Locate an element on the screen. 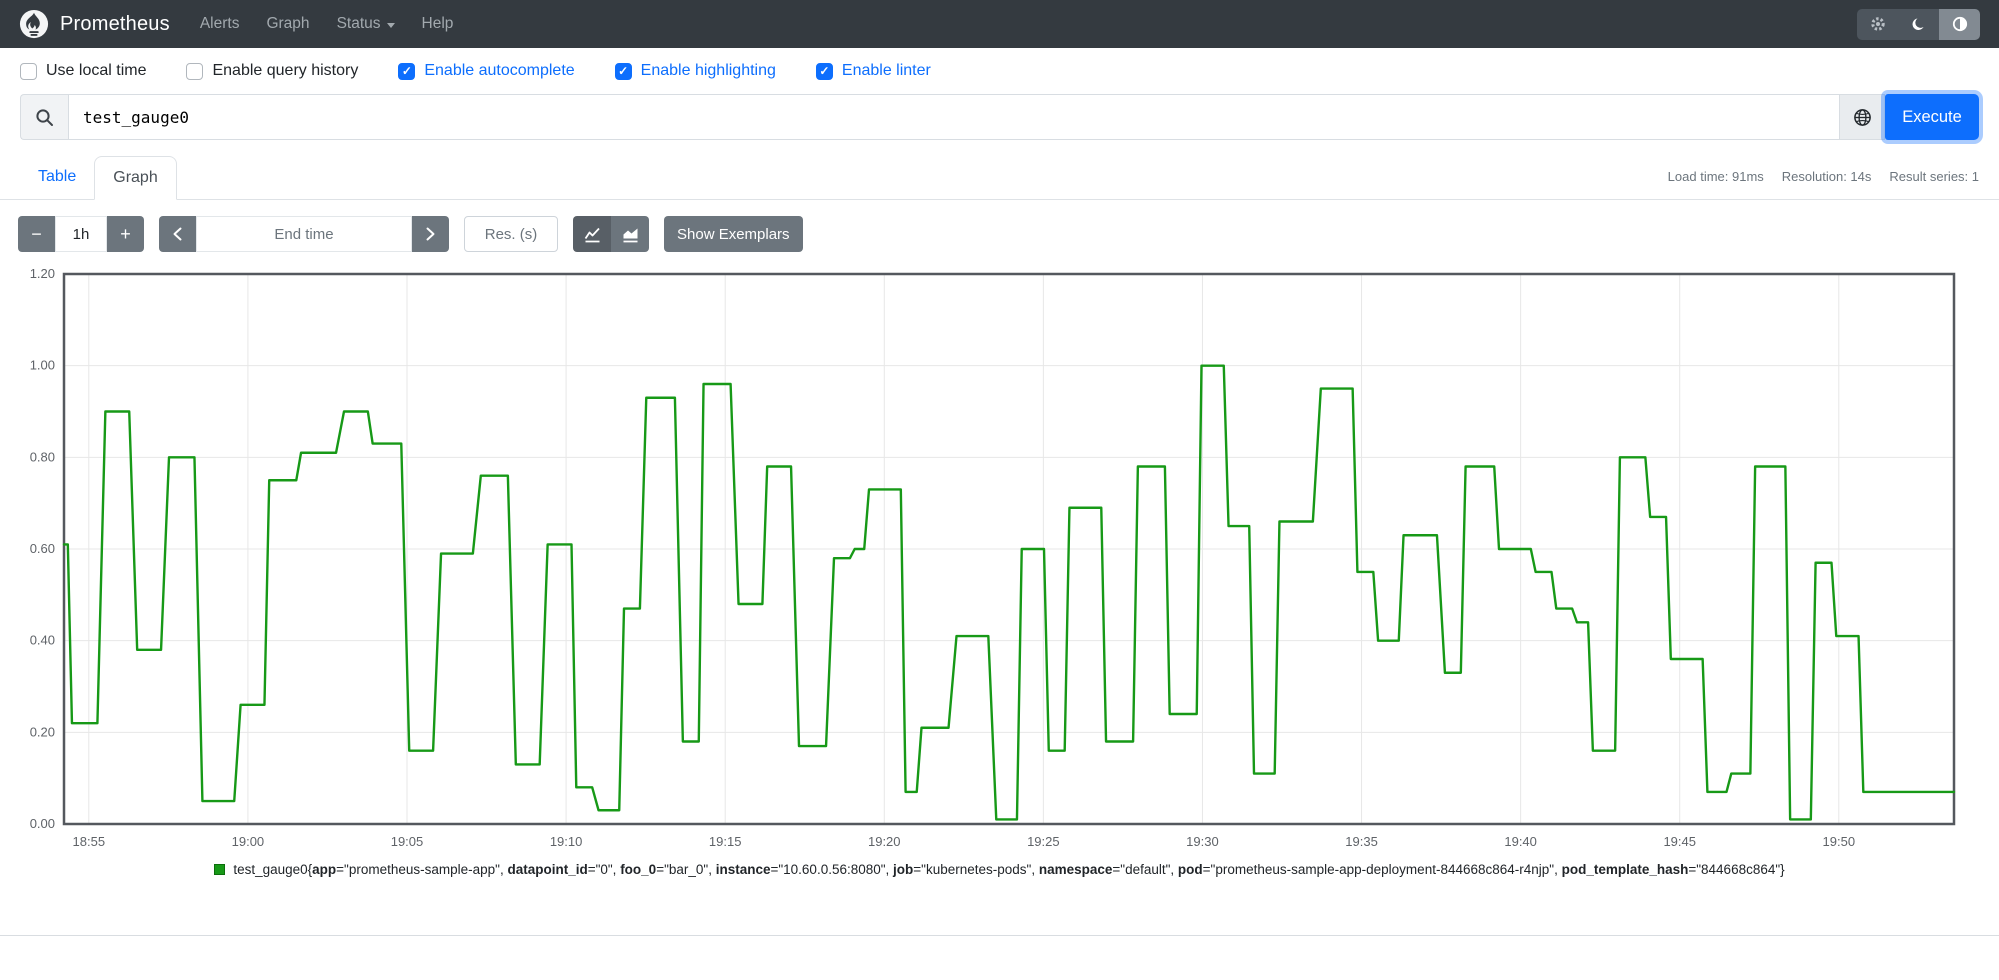  range-input is located at coordinates (81, 234).